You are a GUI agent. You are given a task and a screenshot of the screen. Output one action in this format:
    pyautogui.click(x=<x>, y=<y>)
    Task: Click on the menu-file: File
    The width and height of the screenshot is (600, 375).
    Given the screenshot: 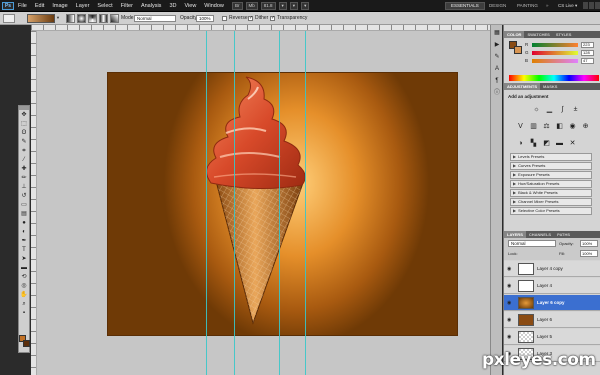 What is the action you would take?
    pyautogui.click(x=22, y=6)
    